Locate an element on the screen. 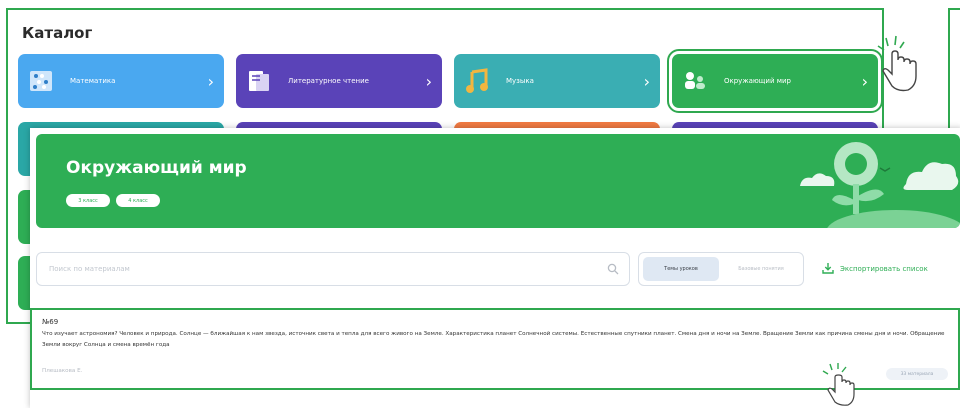 The image size is (960, 408). music-note-icon is located at coordinates (477, 81).